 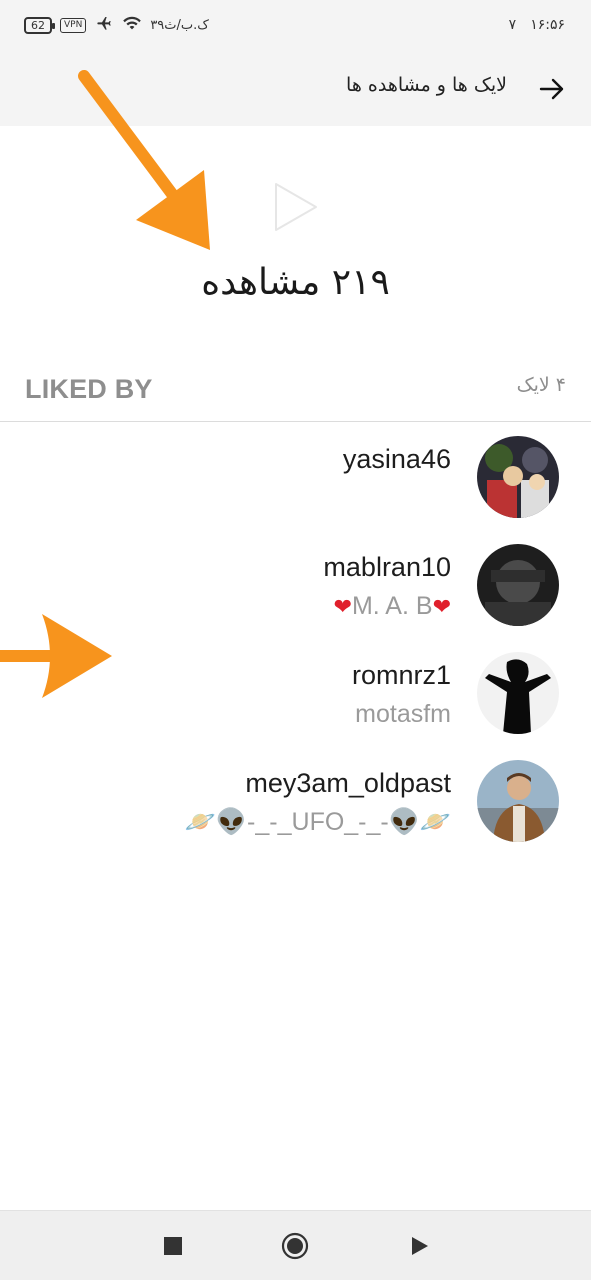 What do you see at coordinates (132, 25) in the screenshot?
I see `wifi-icon` at bounding box center [132, 25].